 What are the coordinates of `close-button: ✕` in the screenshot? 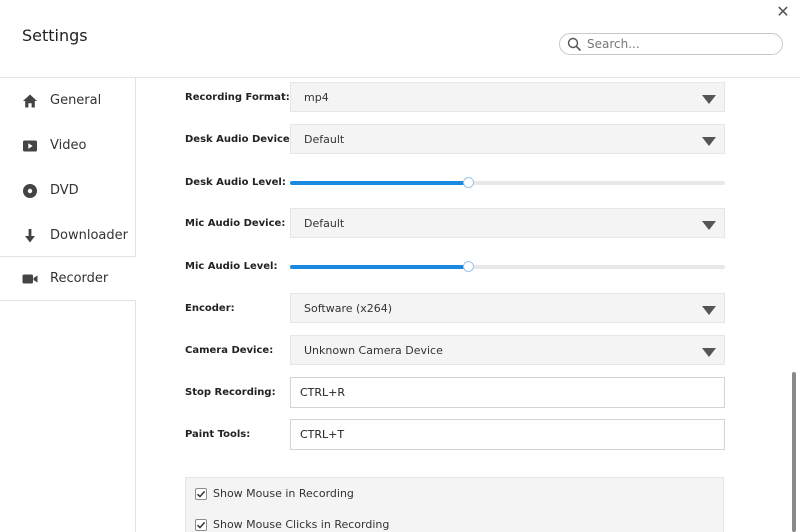 It's located at (783, 12).